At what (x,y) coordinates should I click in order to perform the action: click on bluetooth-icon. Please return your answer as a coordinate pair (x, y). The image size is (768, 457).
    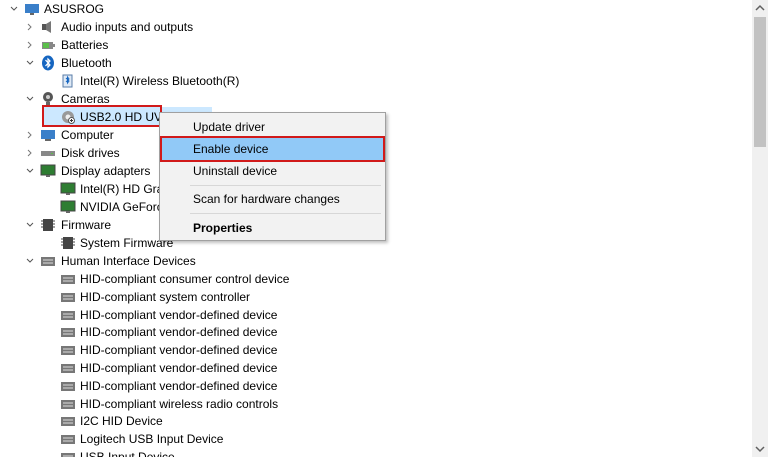
    Looking at the image, I should click on (48, 63).